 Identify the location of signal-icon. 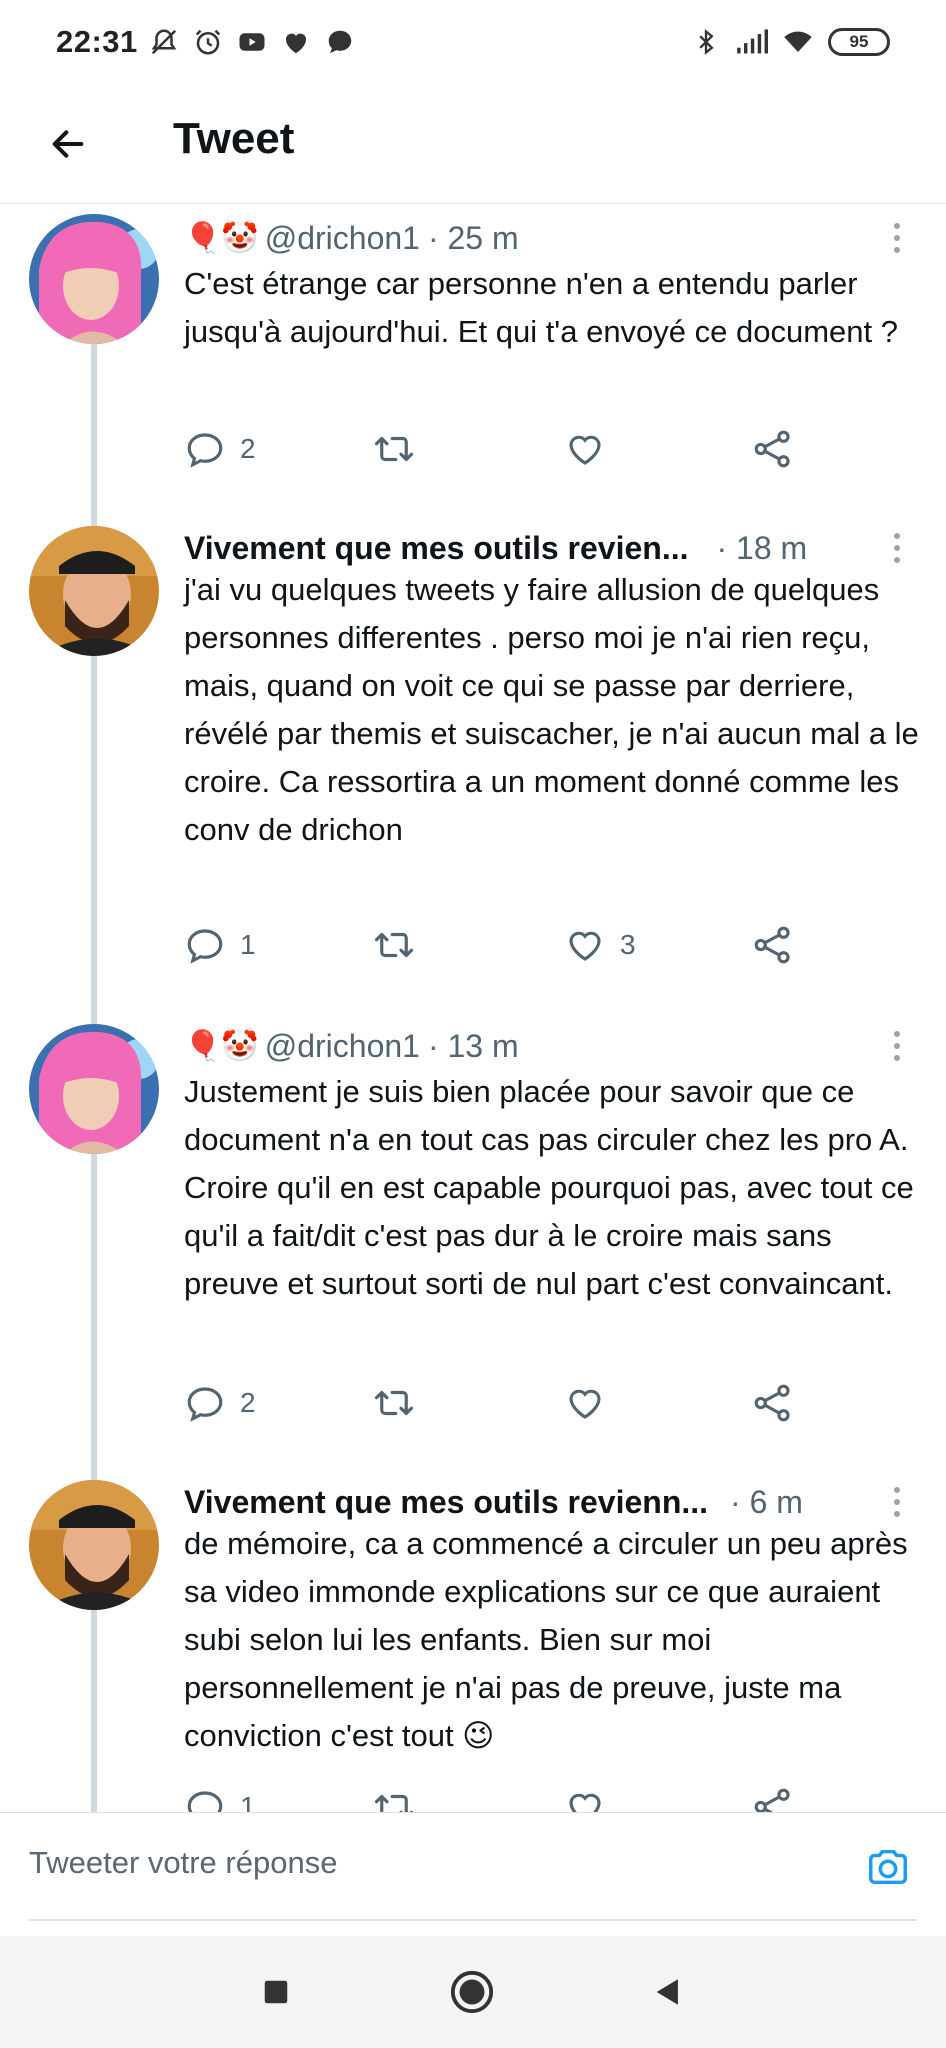
(752, 42).